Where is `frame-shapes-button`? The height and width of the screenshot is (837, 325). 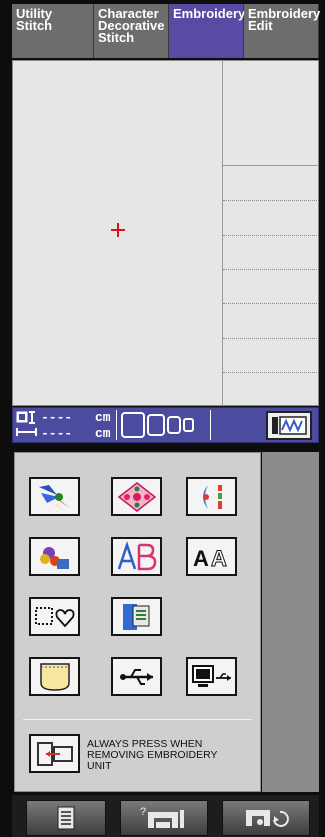
frame-shapes-button is located at coordinates (54, 616).